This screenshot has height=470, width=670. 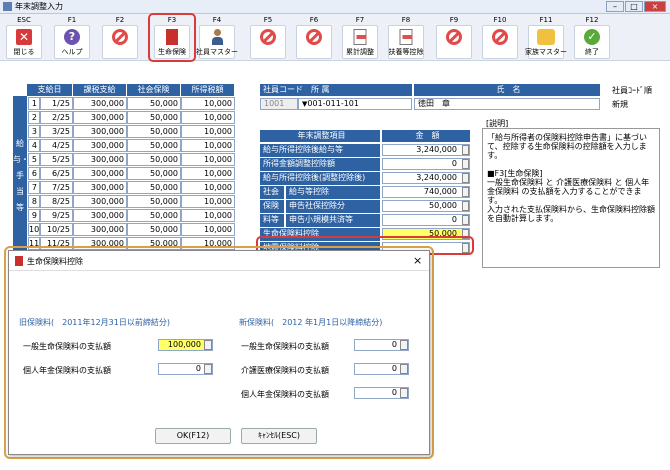 I want to click on fkey-f2-button: F2, so click(x=120, y=38).